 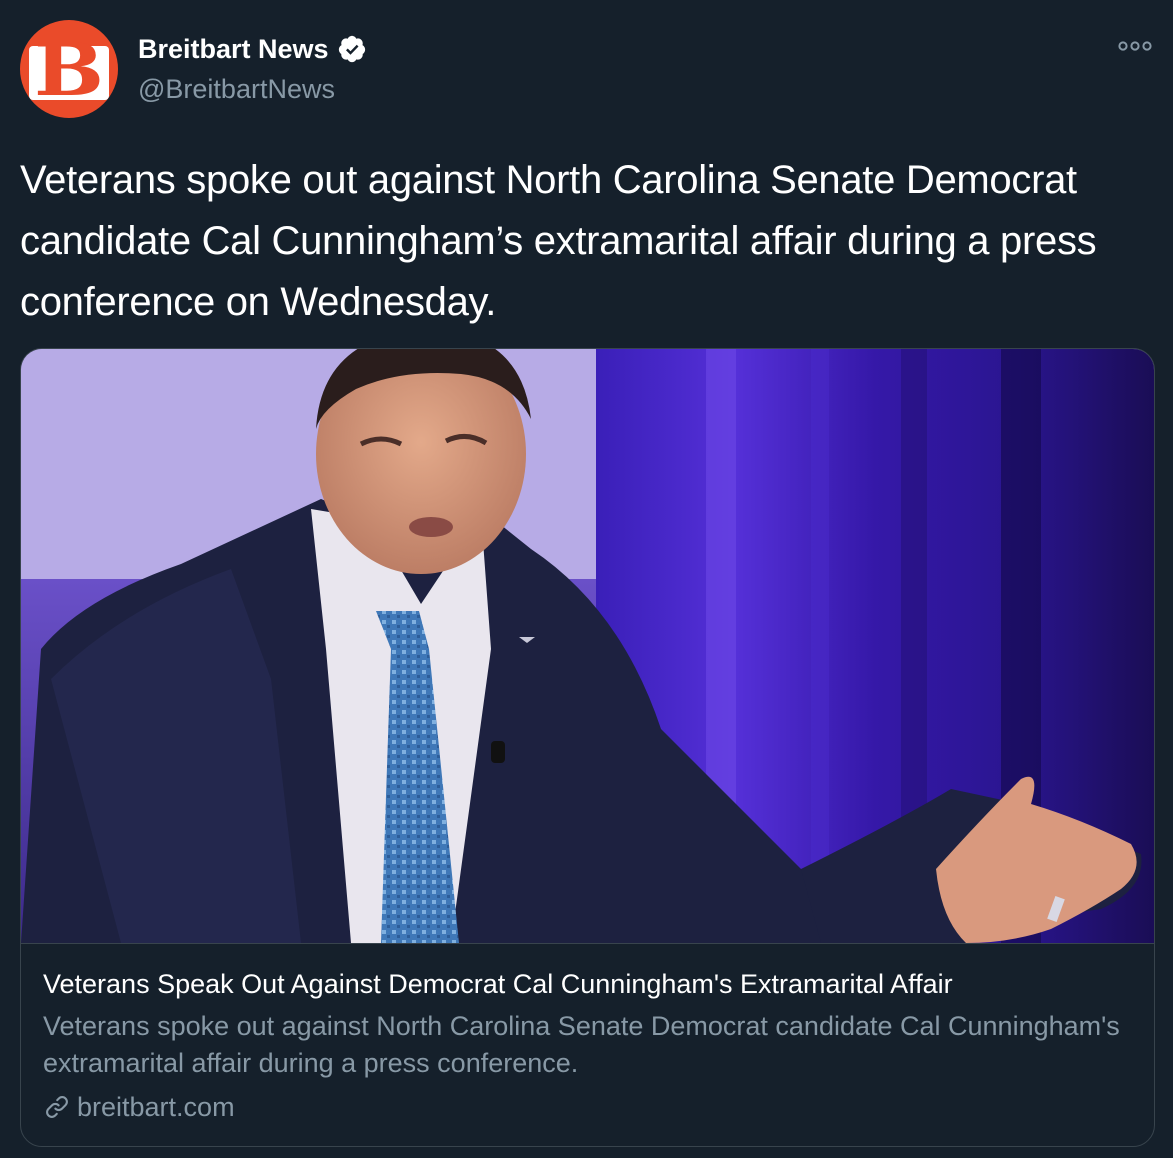 I want to click on more-options-icon, so click(x=1135, y=46).